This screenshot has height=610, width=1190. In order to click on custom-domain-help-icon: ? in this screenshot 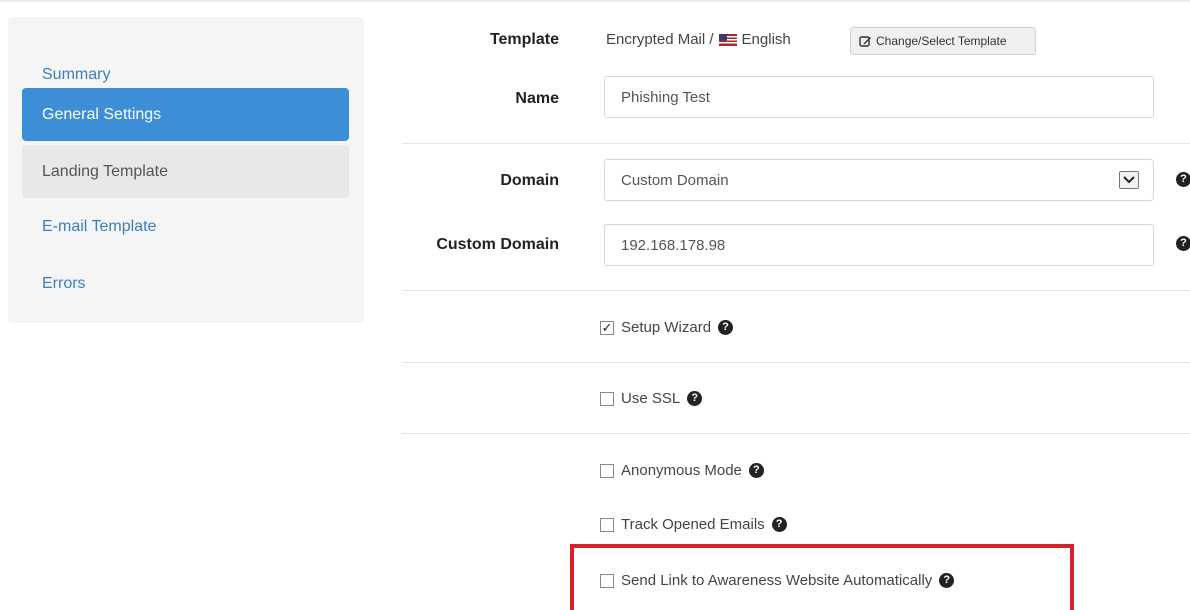, I will do `click(1183, 243)`.